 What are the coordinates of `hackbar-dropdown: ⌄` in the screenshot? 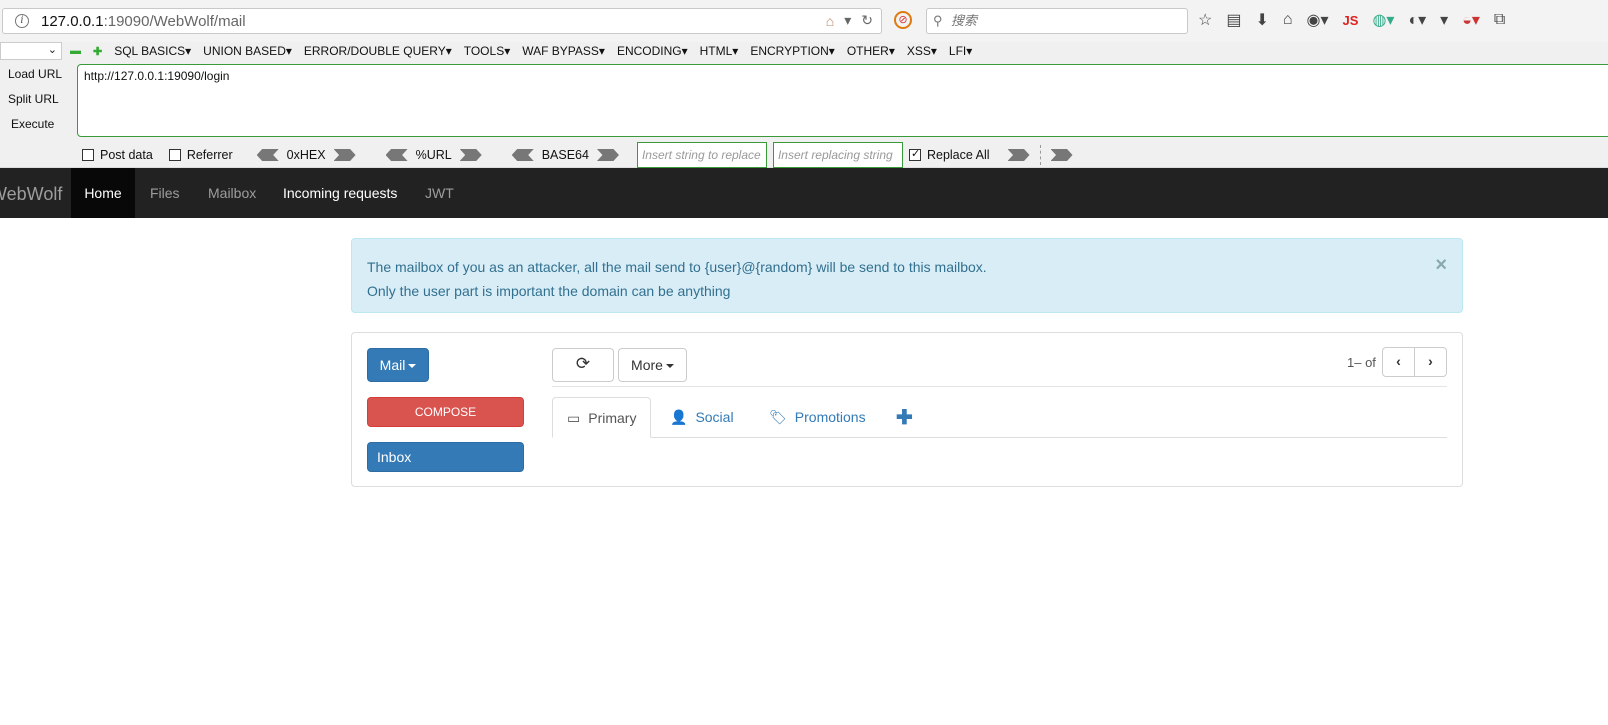 It's located at (31, 51).